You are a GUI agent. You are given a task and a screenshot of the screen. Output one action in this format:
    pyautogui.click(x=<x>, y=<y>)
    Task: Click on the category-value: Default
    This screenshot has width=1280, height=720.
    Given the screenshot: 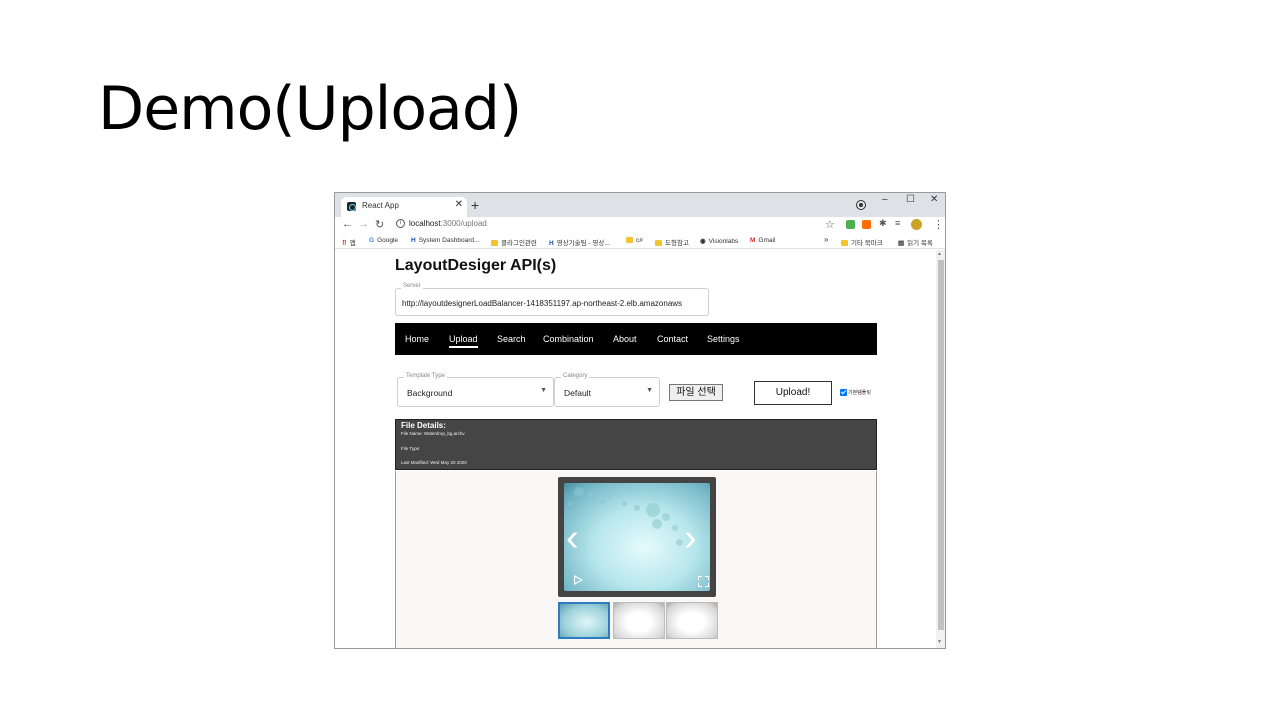 What is the action you would take?
    pyautogui.click(x=577, y=393)
    